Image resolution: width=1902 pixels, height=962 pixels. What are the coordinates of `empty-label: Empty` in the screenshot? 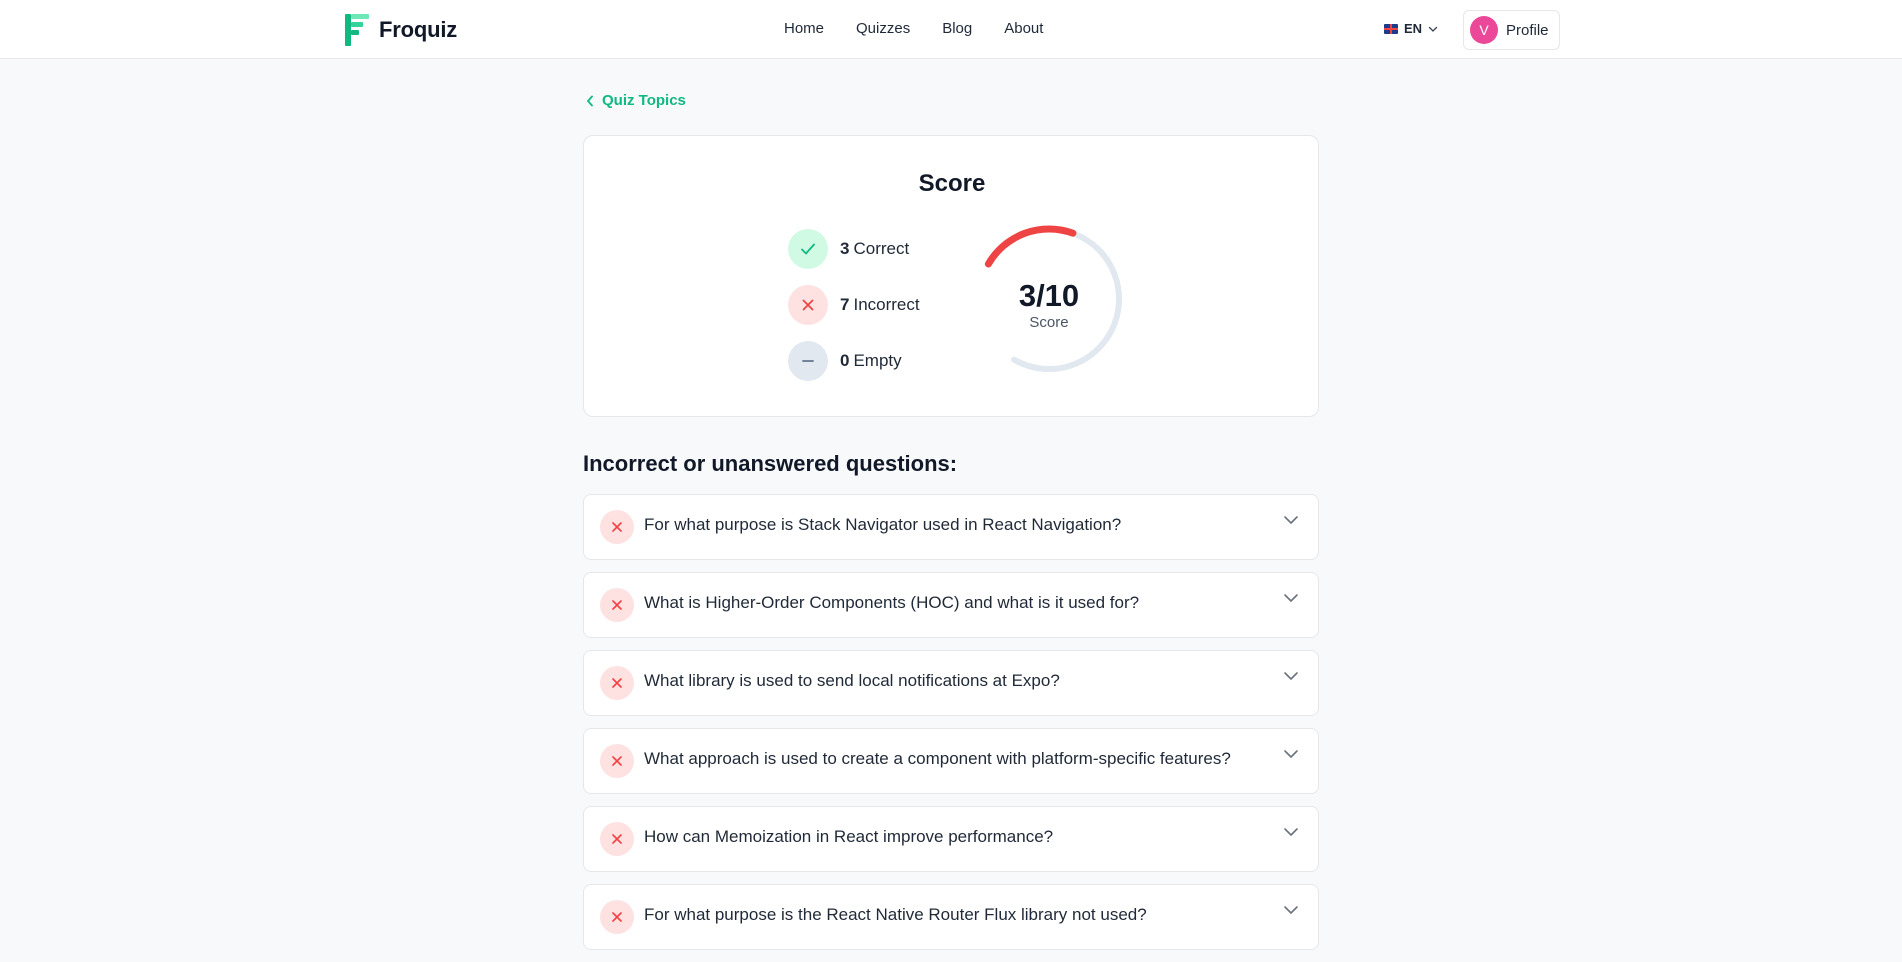 It's located at (877, 360).